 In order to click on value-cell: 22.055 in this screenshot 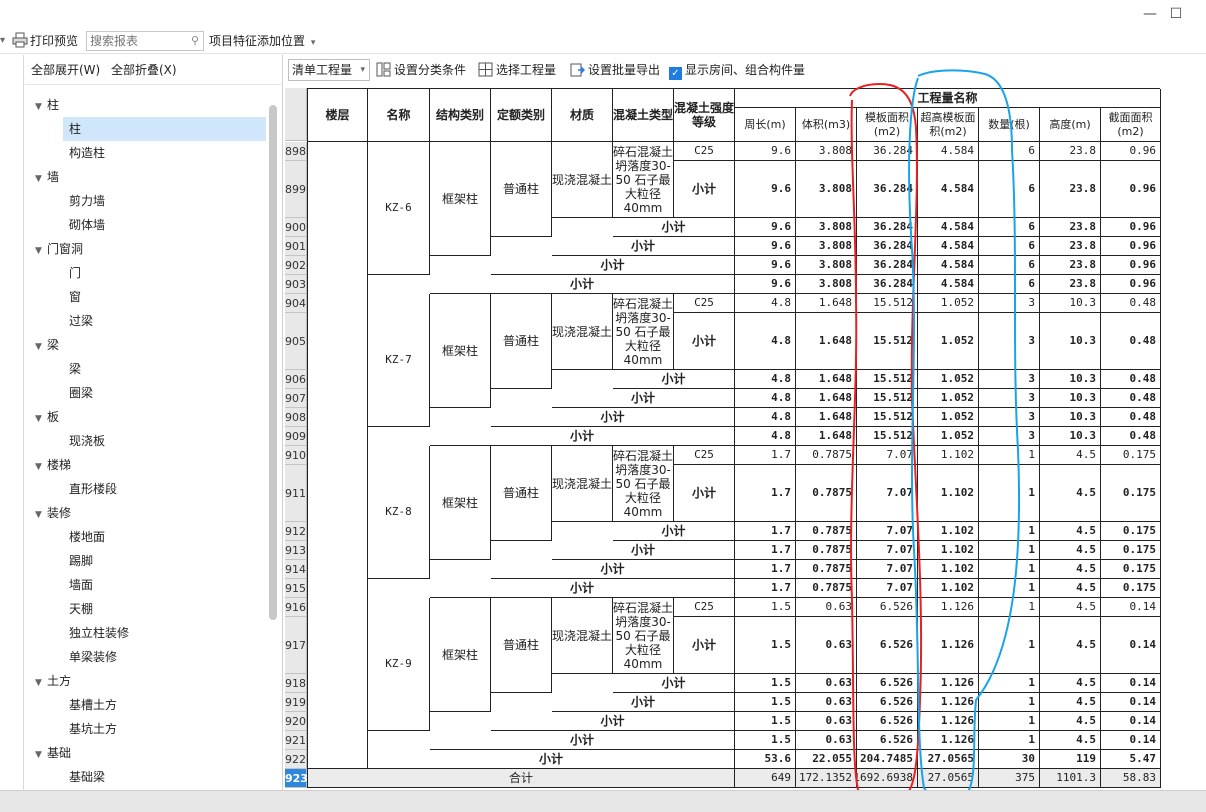, I will do `click(826, 759)`.